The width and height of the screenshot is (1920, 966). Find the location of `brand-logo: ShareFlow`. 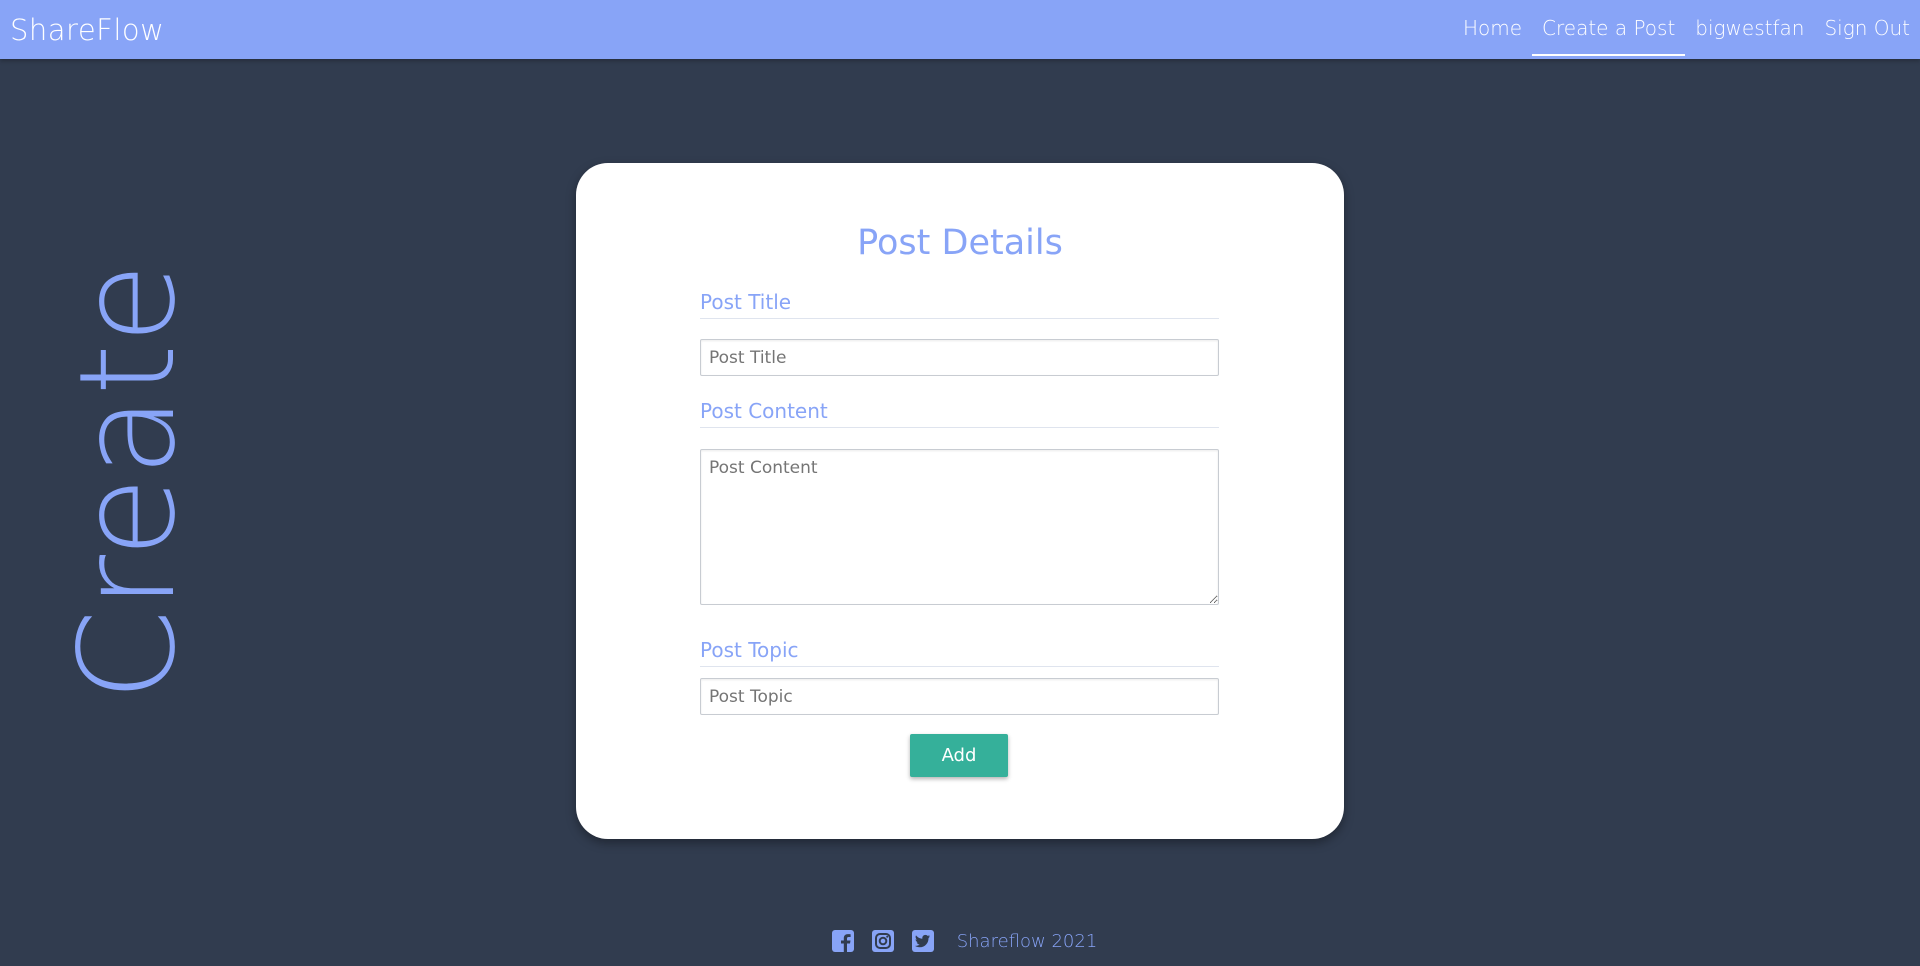

brand-logo: ShareFlow is located at coordinates (87, 30).